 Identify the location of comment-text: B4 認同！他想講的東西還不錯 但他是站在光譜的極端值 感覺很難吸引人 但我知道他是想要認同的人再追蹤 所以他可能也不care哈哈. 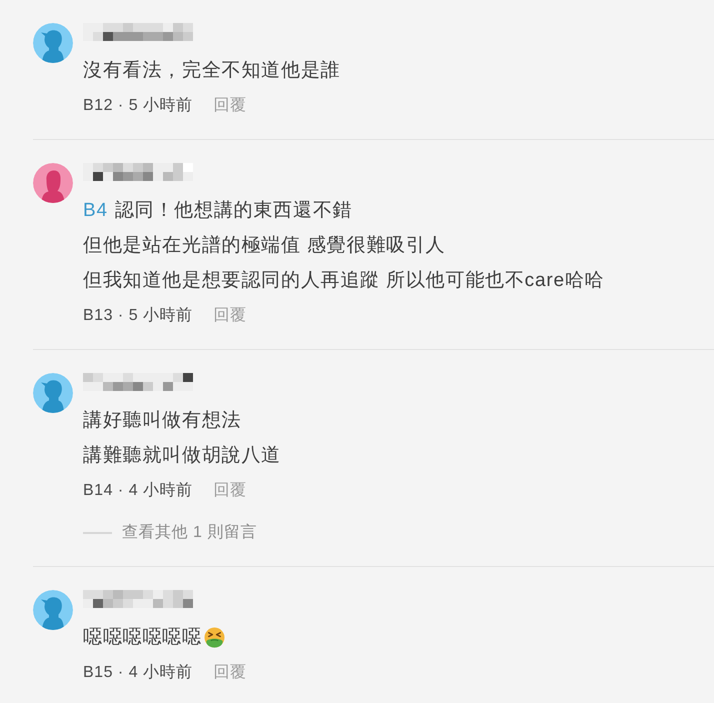
(343, 246).